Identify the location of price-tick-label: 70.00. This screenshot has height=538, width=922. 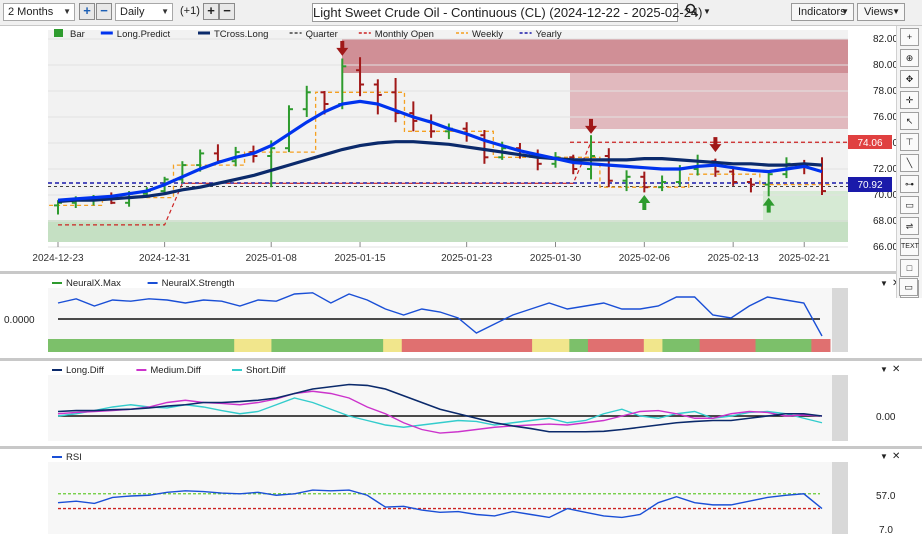
(885, 195).